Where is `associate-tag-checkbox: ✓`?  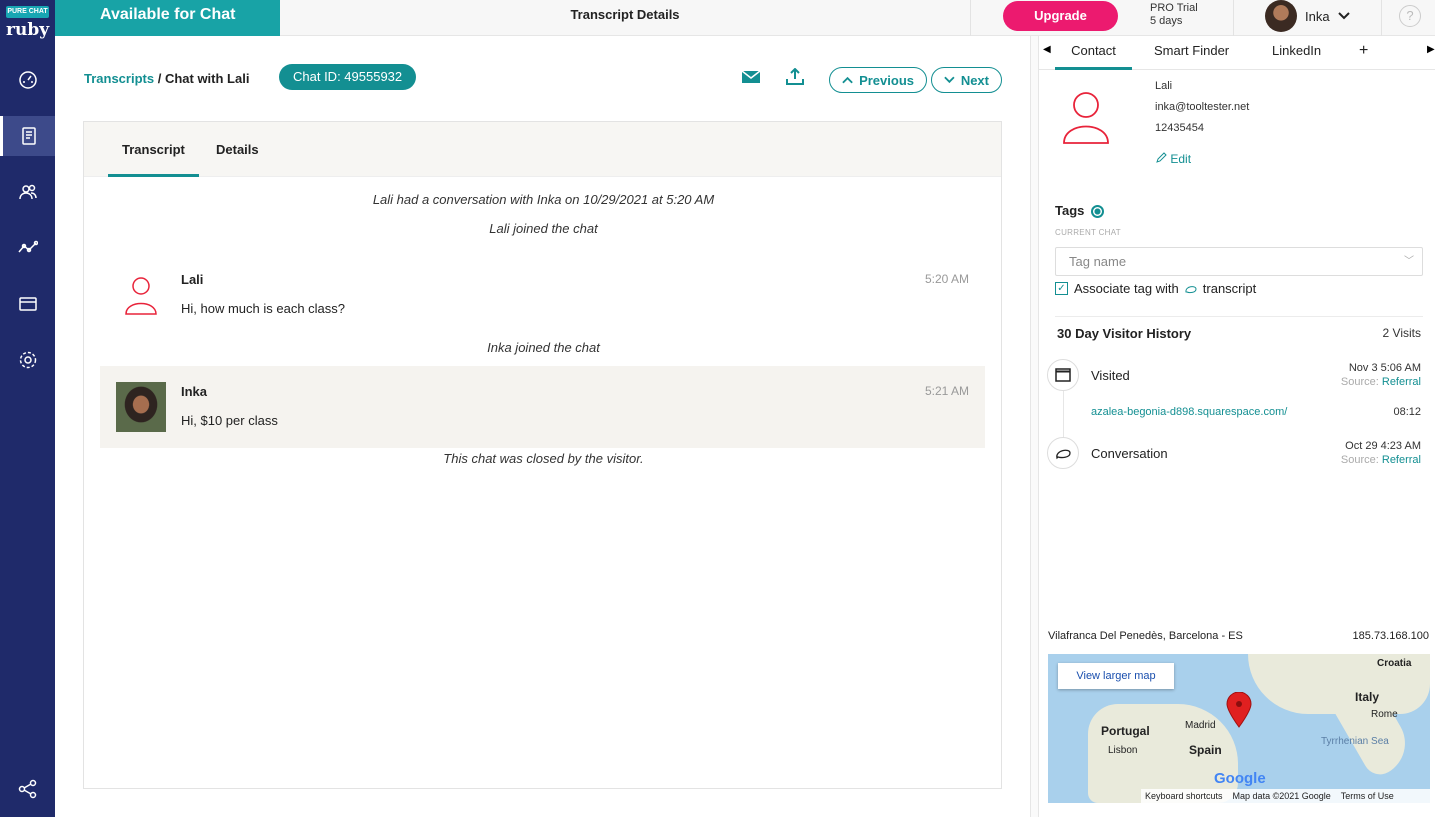
associate-tag-checkbox: ✓ is located at coordinates (1061, 288).